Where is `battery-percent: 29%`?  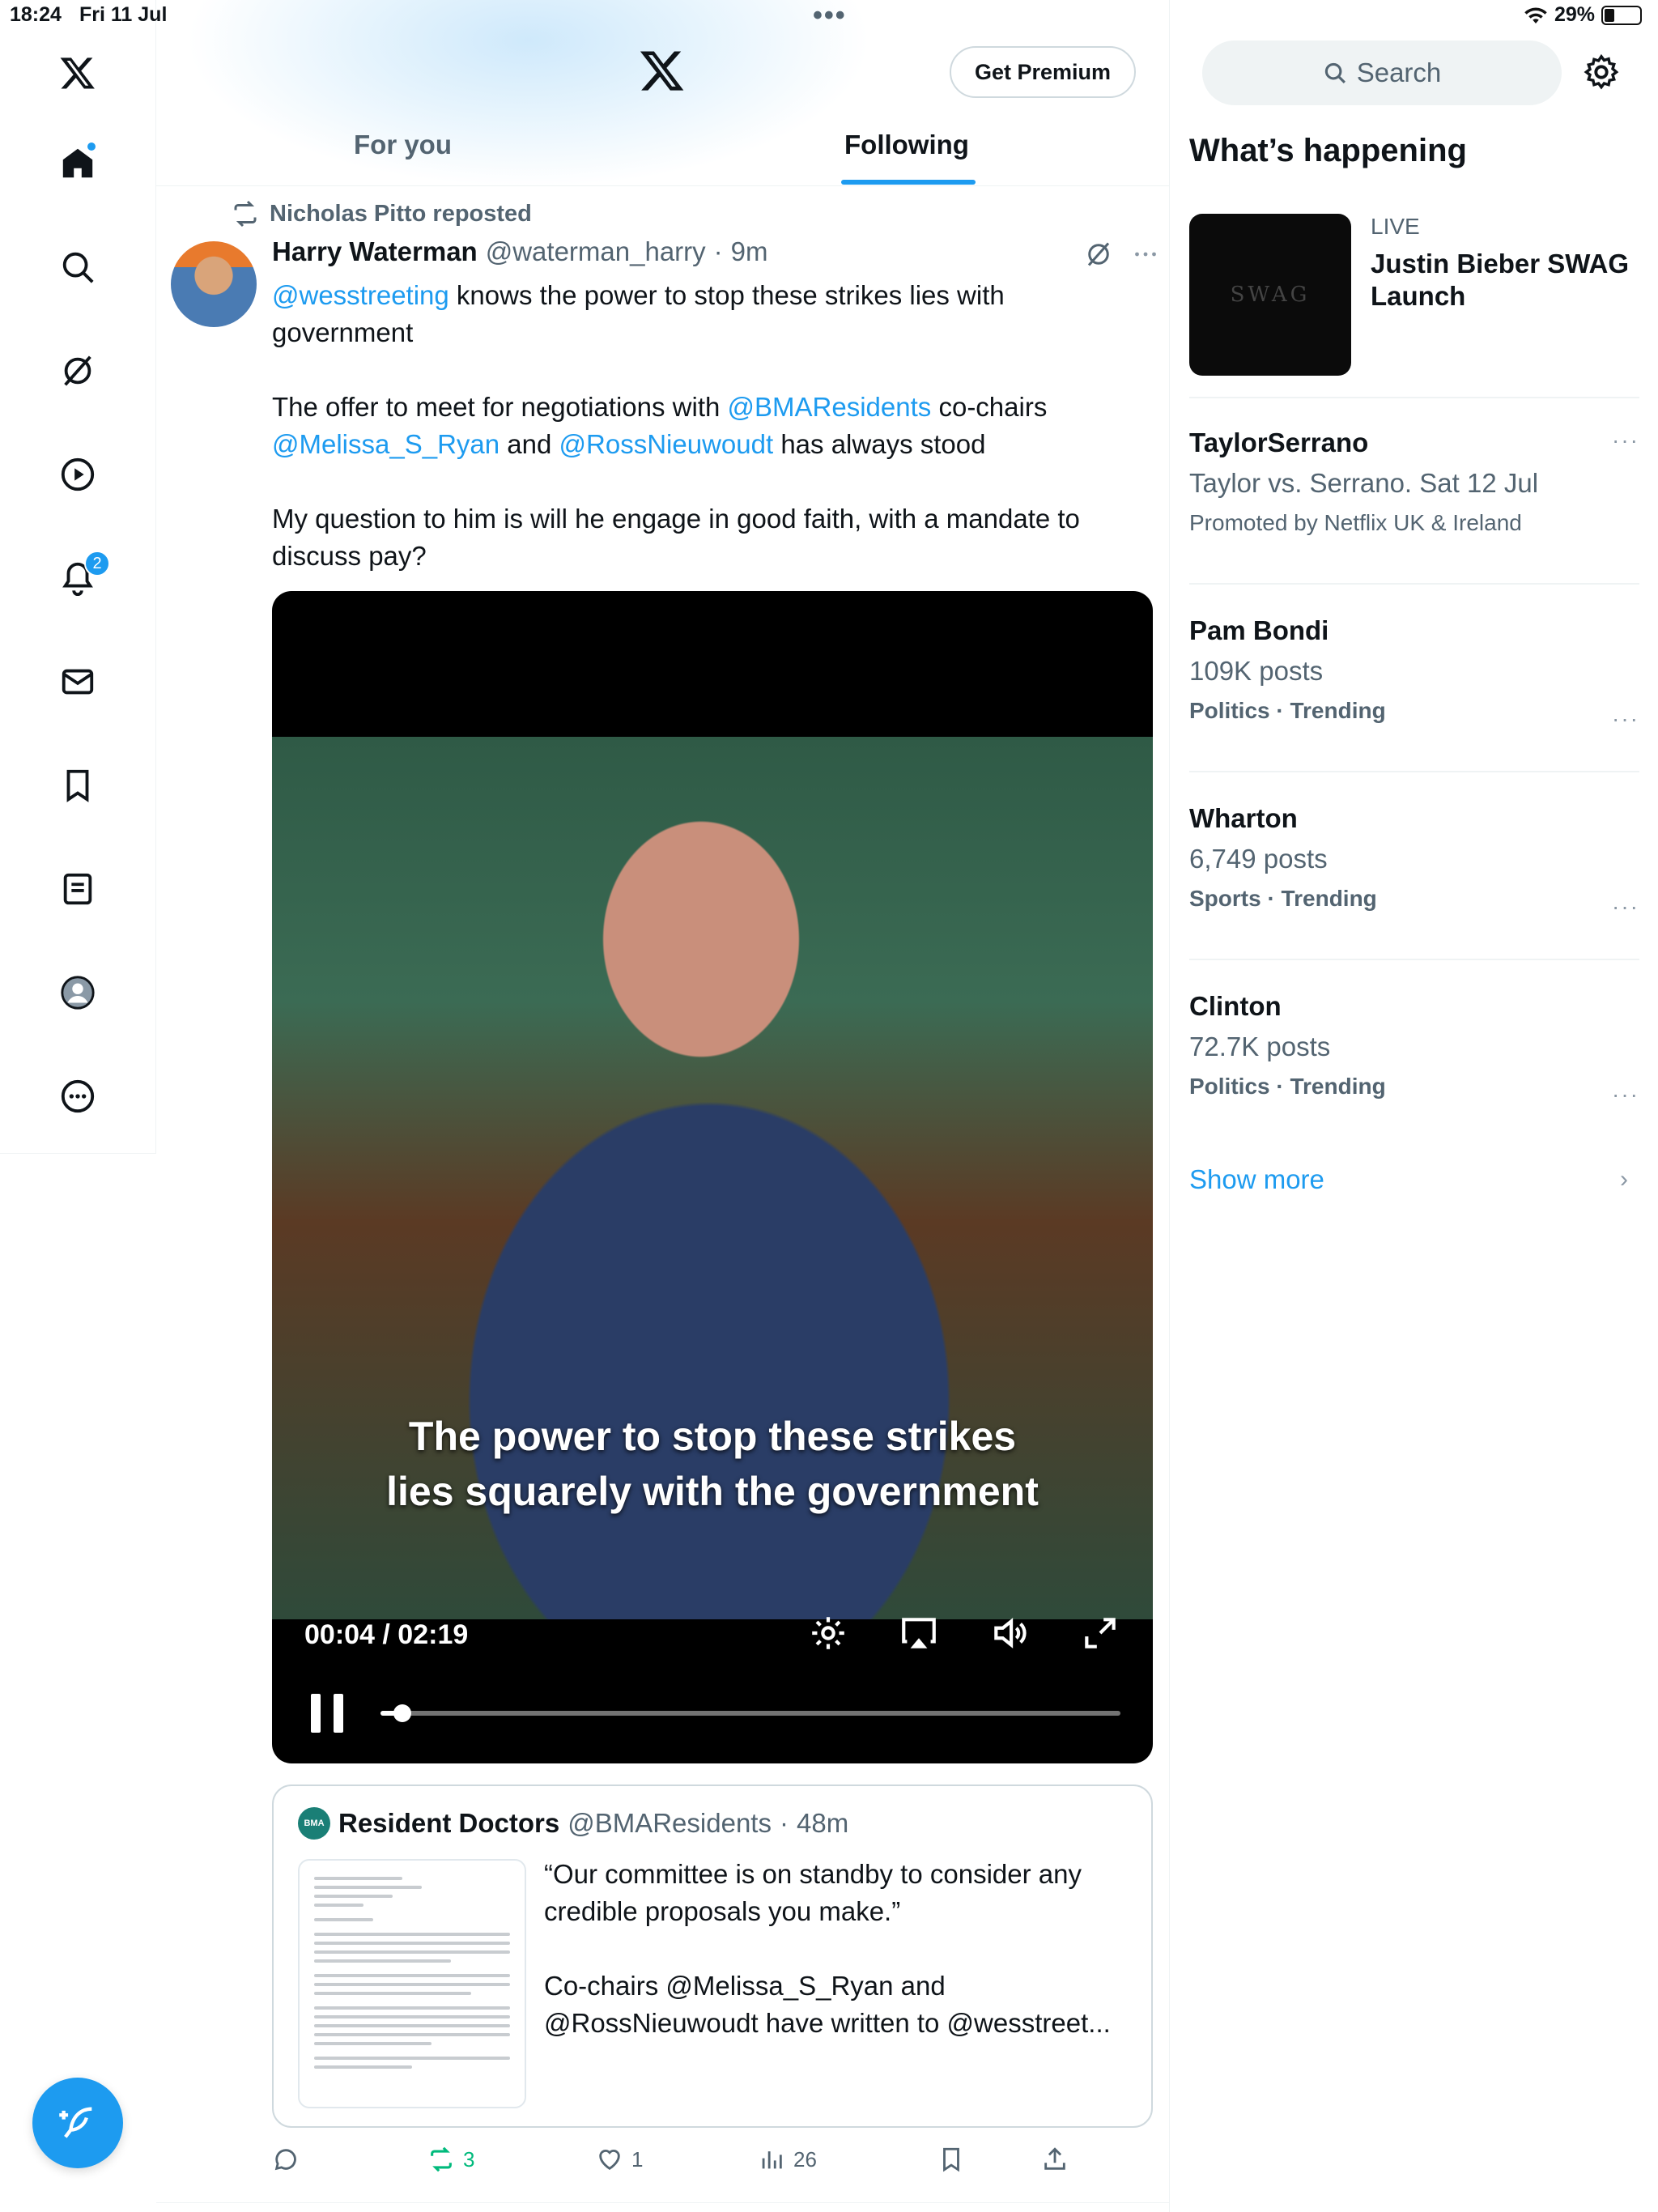 battery-percent: 29% is located at coordinates (1574, 14).